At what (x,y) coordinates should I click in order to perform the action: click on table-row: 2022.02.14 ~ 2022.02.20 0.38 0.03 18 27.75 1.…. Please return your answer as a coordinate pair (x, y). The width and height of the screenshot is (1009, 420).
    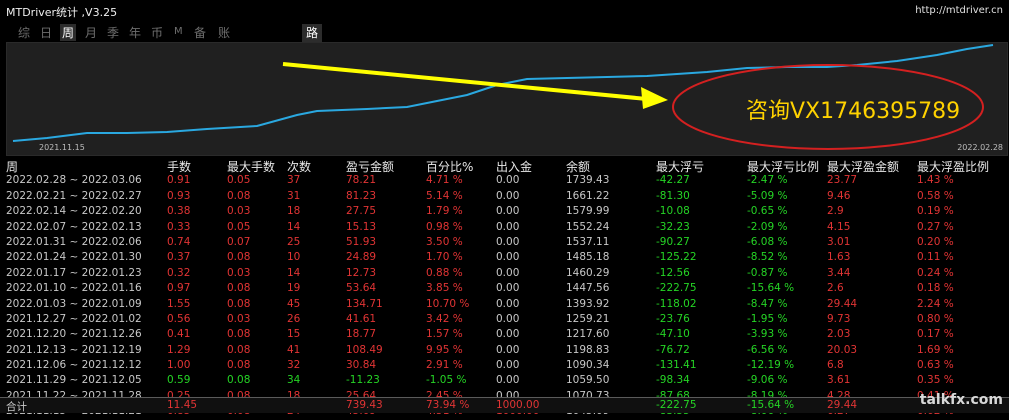
    Looking at the image, I should click on (504, 211).